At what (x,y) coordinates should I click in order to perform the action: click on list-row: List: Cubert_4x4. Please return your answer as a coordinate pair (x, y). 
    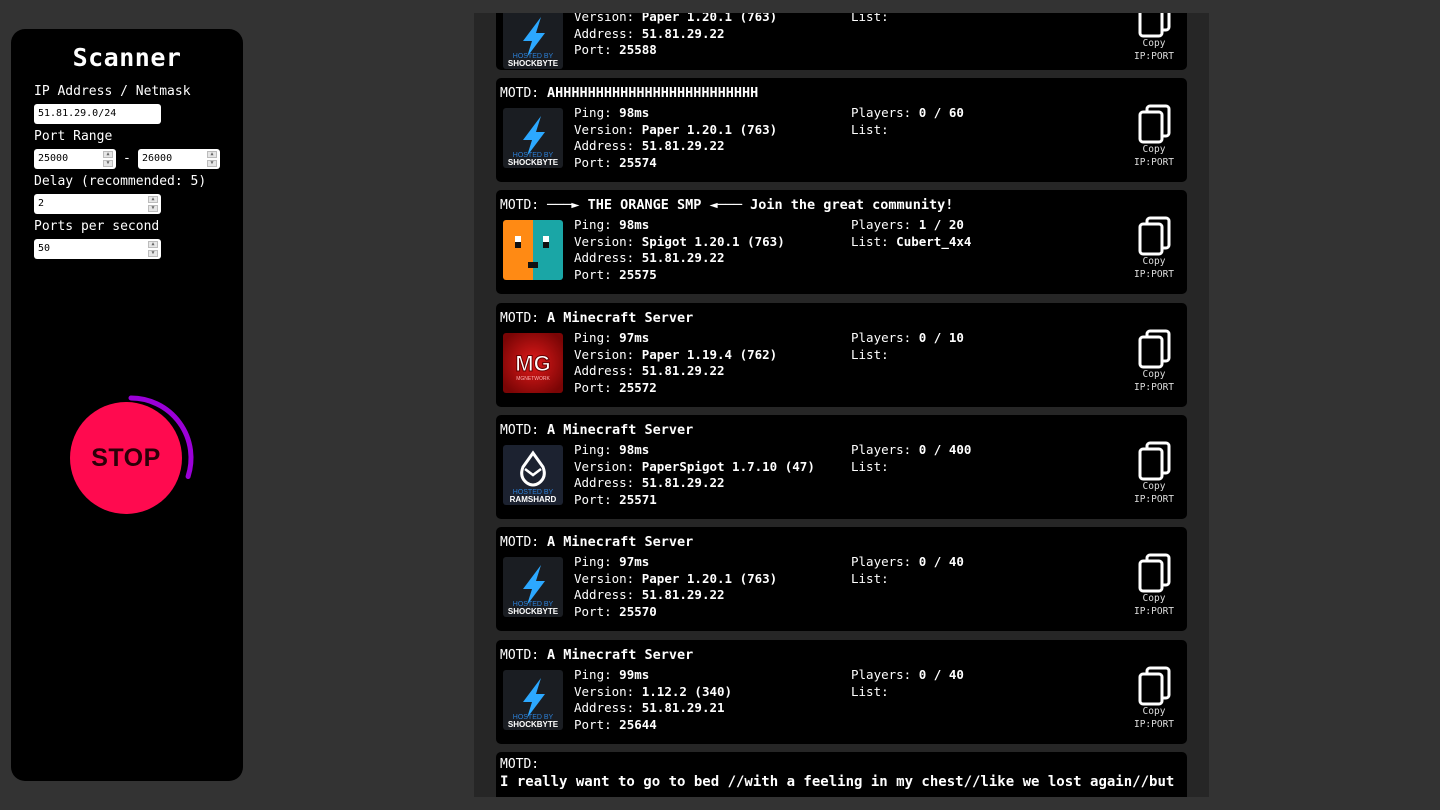
    Looking at the image, I should click on (911, 242).